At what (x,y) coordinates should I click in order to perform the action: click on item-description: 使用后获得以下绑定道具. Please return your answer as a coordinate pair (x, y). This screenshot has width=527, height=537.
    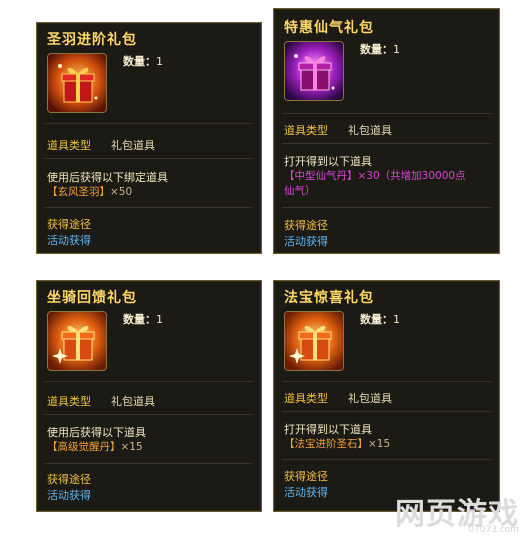
    Looking at the image, I should click on (107, 177).